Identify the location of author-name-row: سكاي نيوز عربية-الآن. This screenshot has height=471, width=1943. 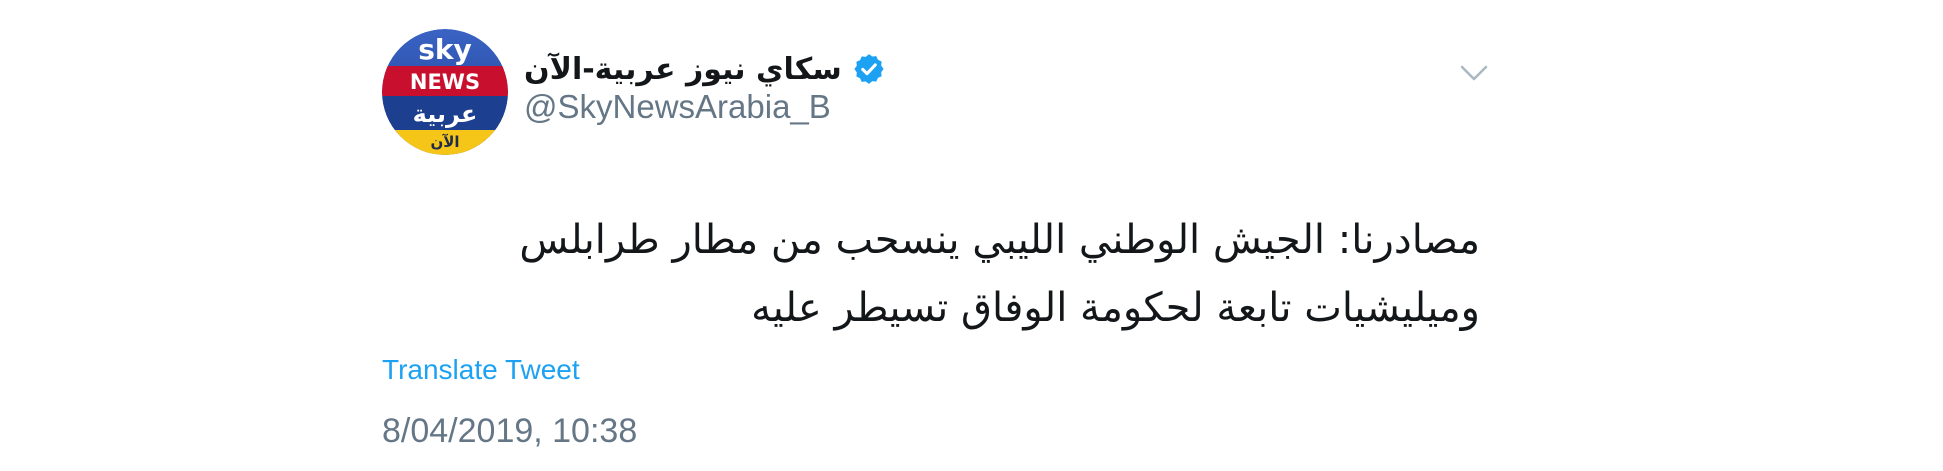
(705, 69).